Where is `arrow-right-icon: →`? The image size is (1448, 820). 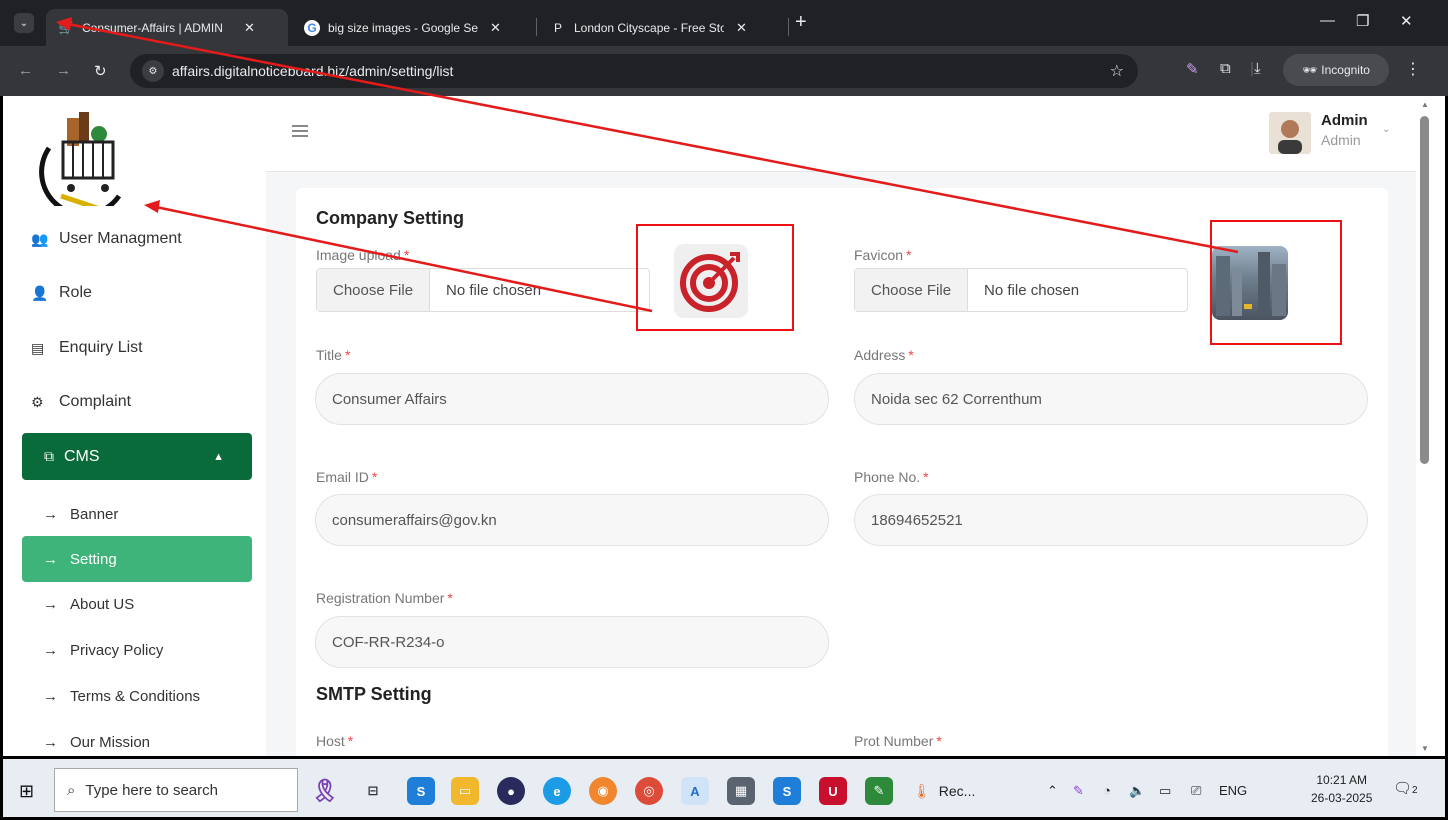 arrow-right-icon: → is located at coordinates (50, 604).